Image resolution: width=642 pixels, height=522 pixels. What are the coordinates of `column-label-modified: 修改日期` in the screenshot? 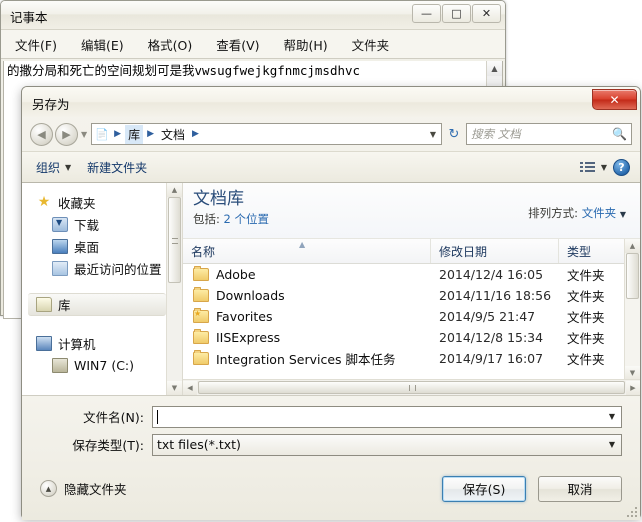 It's located at (463, 251).